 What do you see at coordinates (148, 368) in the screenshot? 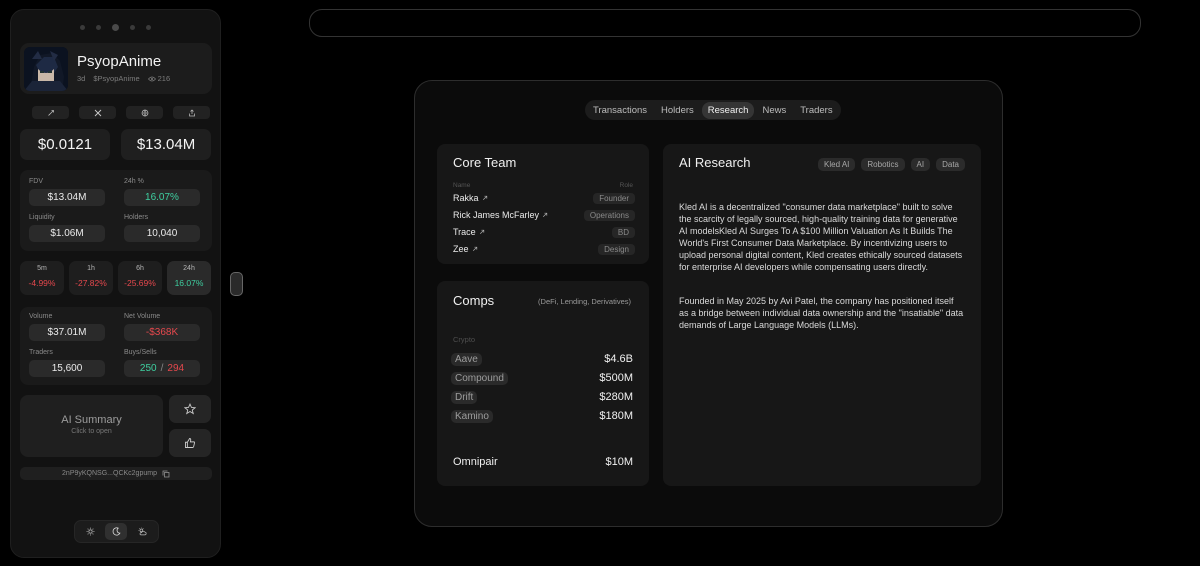
I see `buys-count: 250` at bounding box center [148, 368].